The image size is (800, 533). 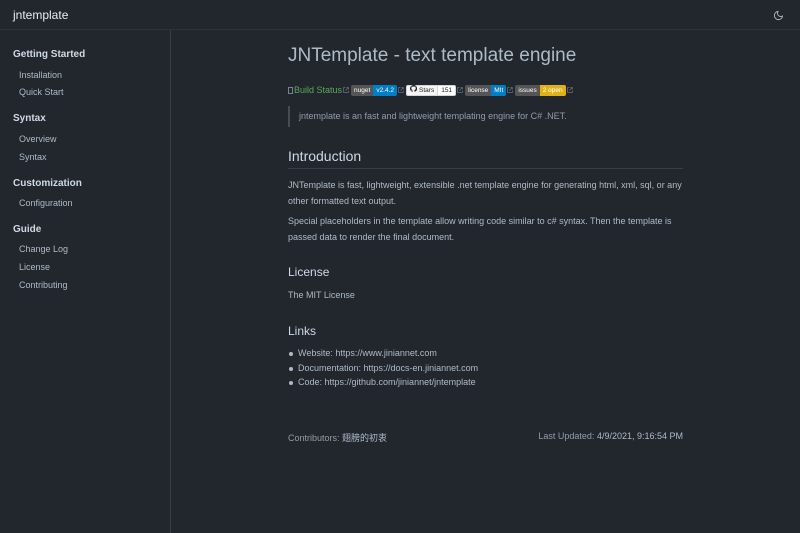 I want to click on license-badge-label: license, so click(x=478, y=90).